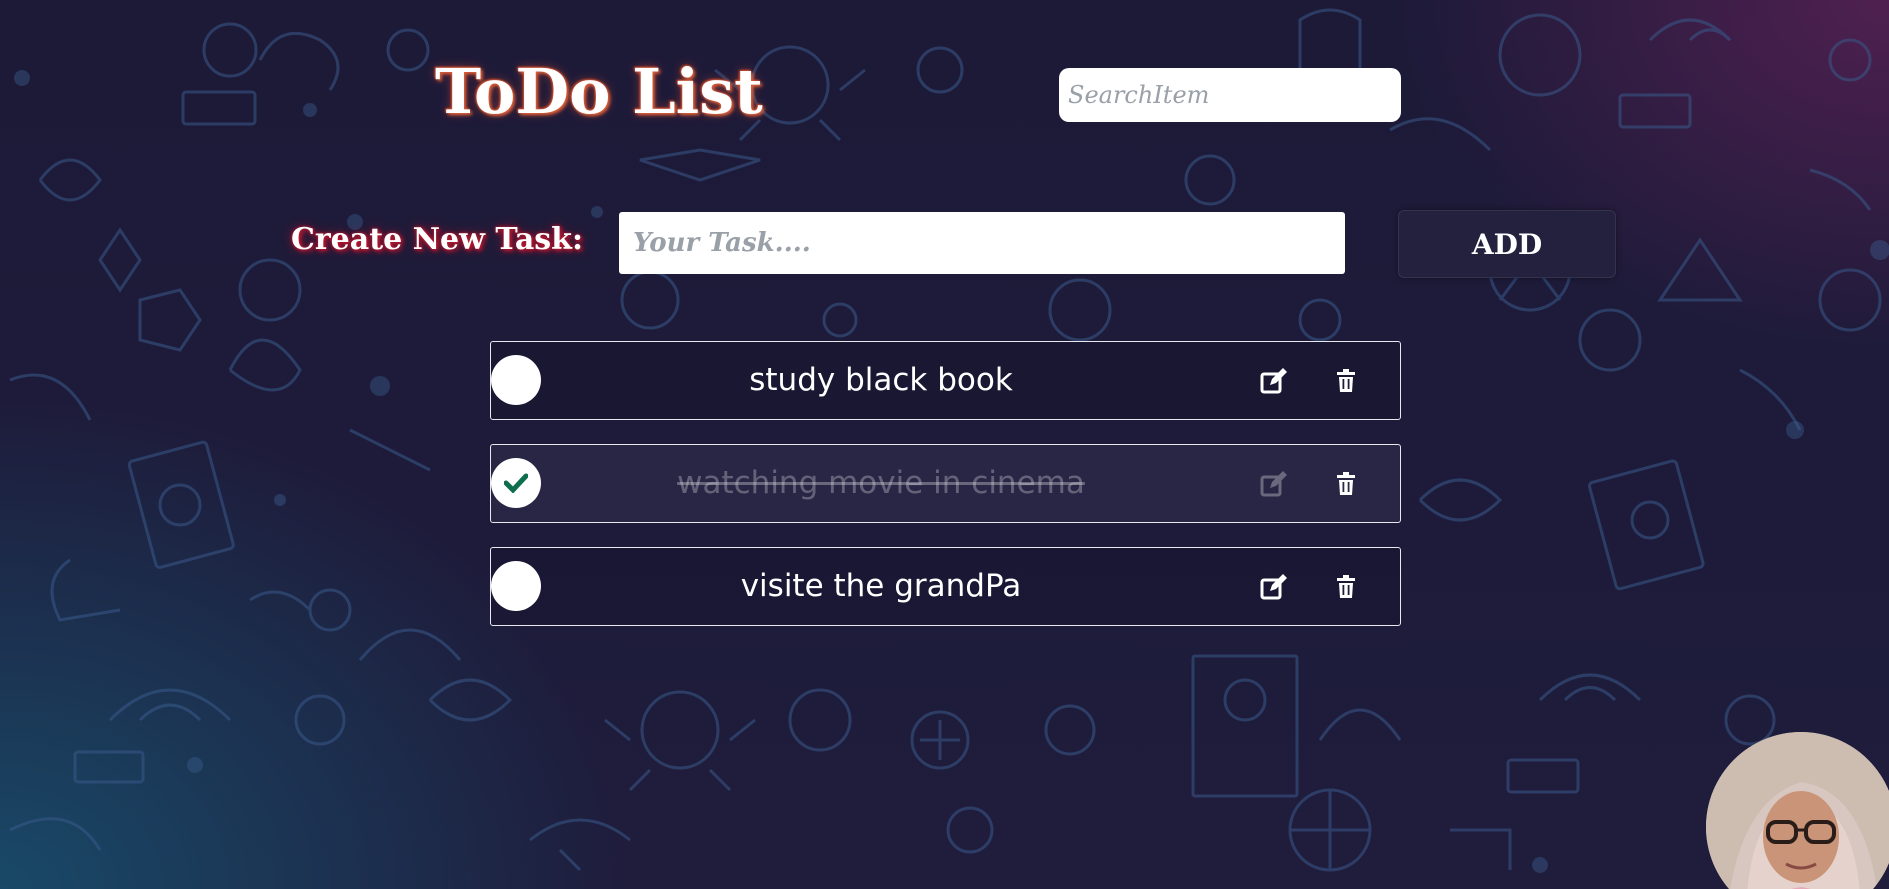 Image resolution: width=1889 pixels, height=889 pixels. I want to click on task-item: visite the grandPa, so click(945, 586).